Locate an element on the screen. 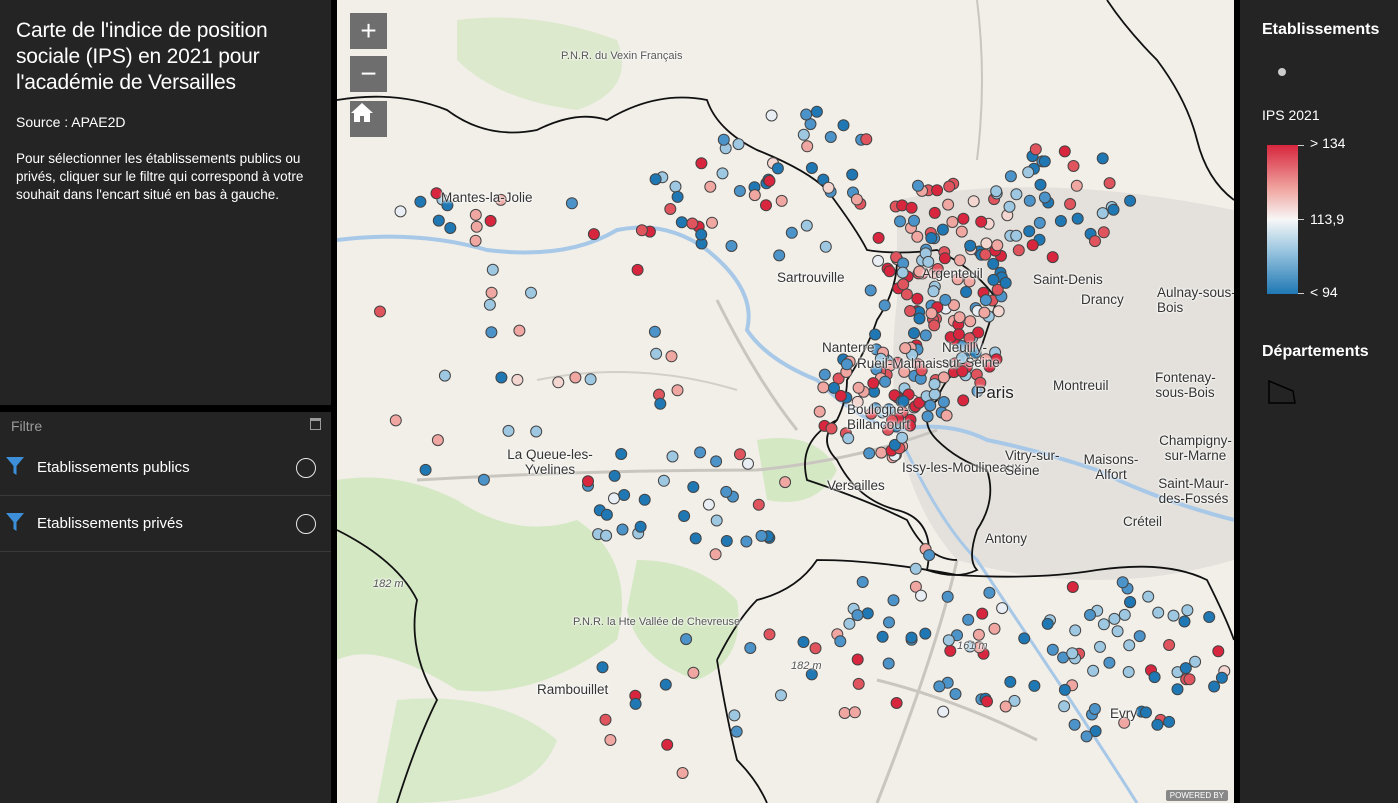 This screenshot has width=1398, height=803. filter-item-private: Etablissements privés is located at coordinates (165, 524).